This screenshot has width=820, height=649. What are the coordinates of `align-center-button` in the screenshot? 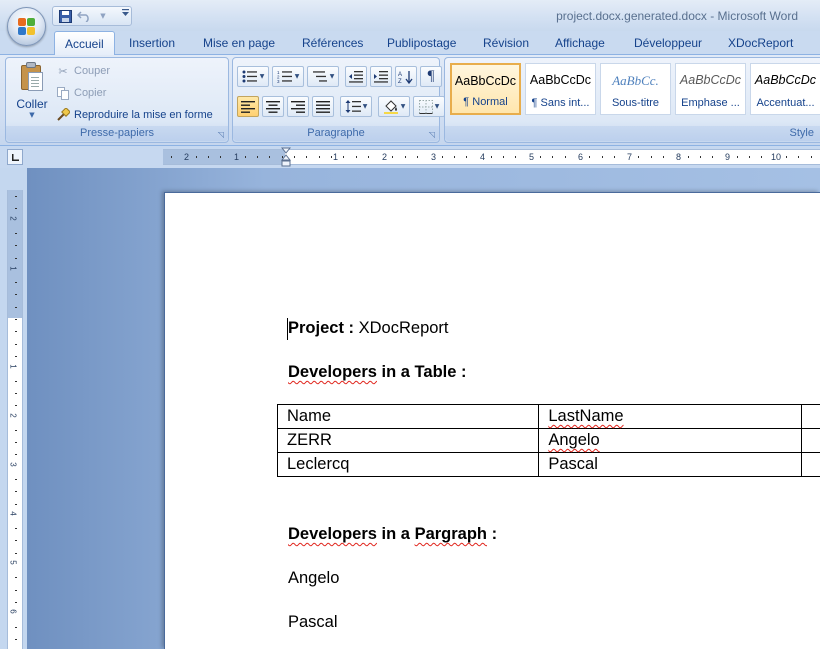 It's located at (273, 106).